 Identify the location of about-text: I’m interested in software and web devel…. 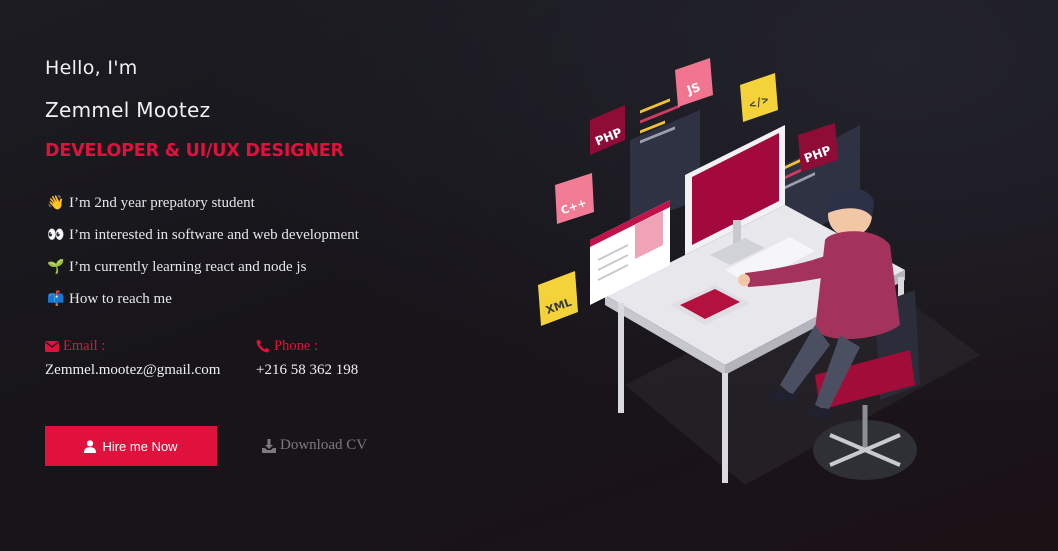
(214, 235).